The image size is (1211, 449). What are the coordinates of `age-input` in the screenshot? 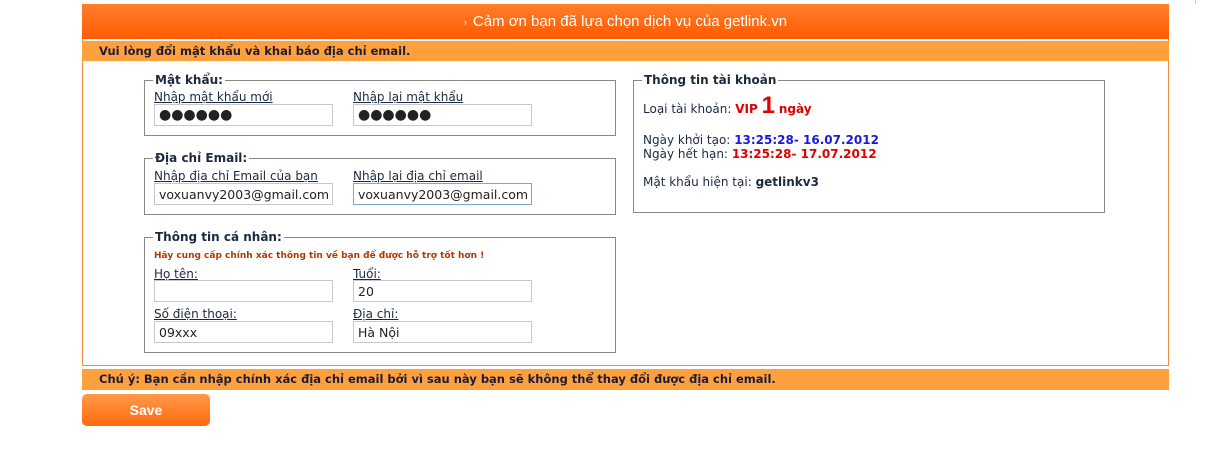 It's located at (442, 291).